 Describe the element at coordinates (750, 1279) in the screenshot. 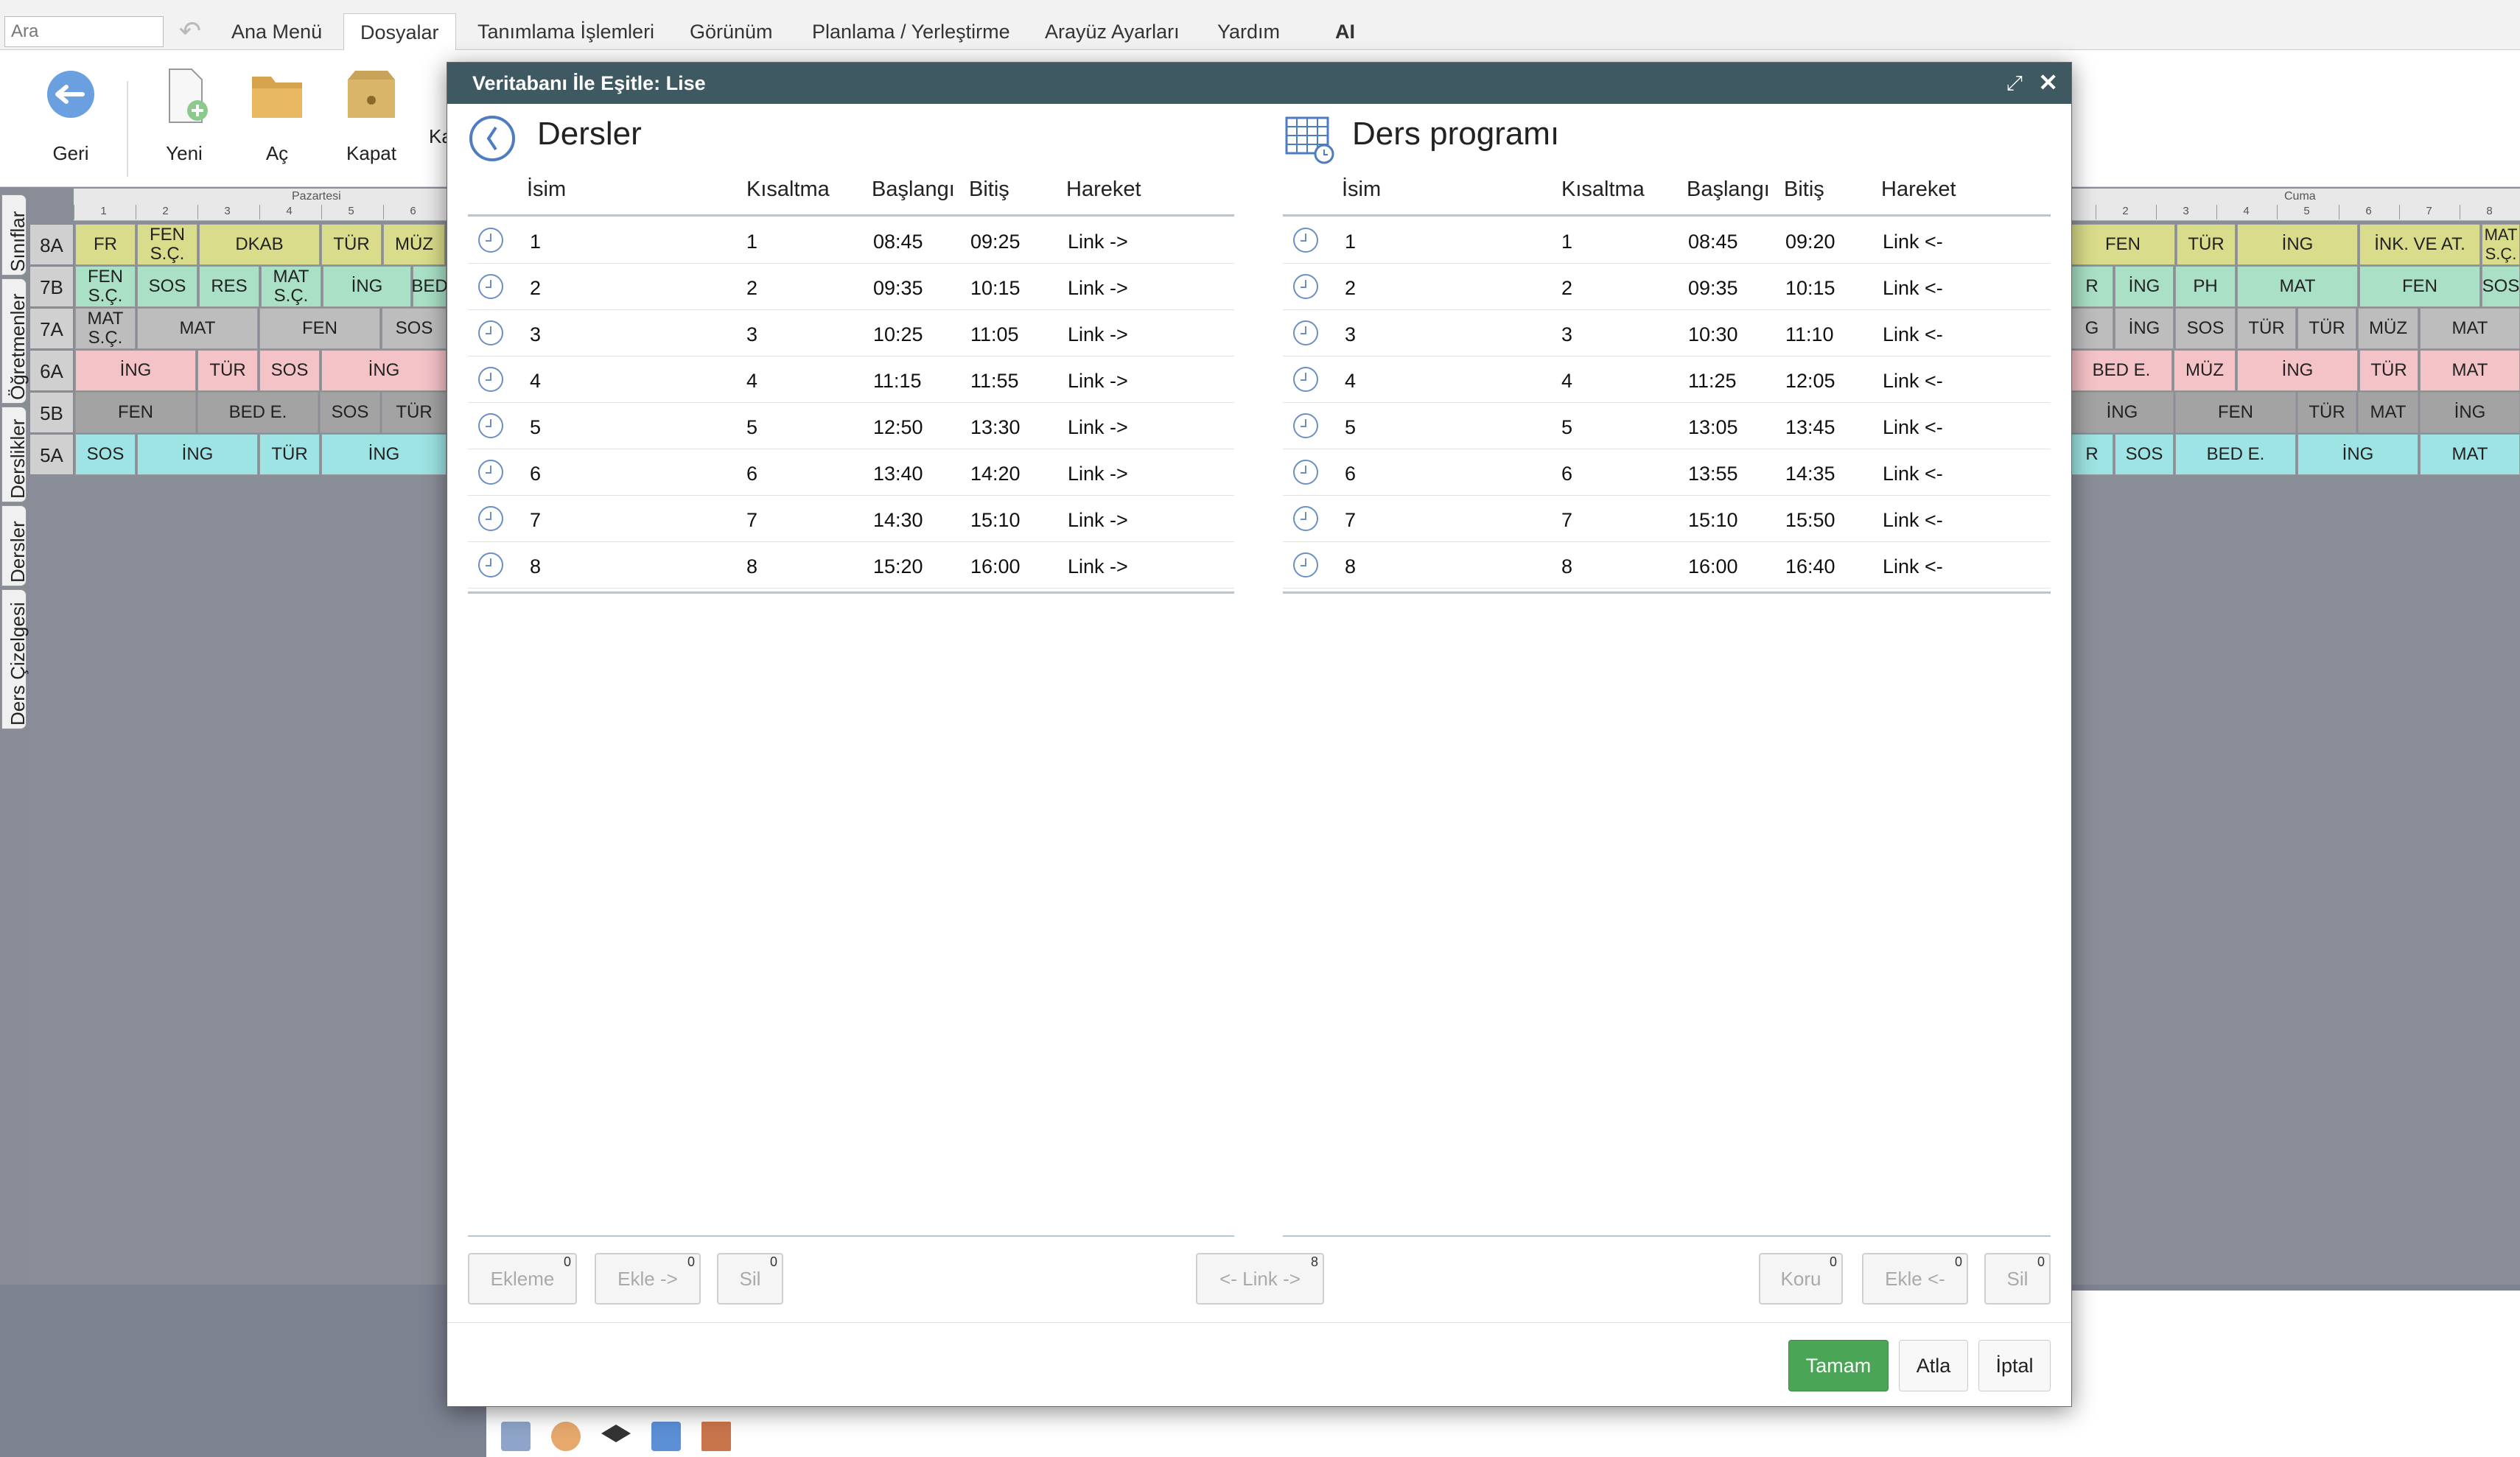

I see `delete-left-button: Sil 0` at that location.